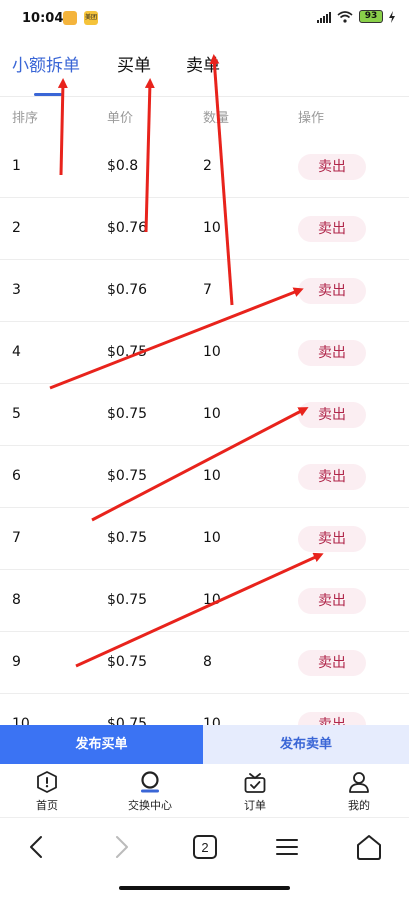 The height and width of the screenshot is (901, 409). Describe the element at coordinates (207, 166) in the screenshot. I see `row-quantity: 2` at that location.